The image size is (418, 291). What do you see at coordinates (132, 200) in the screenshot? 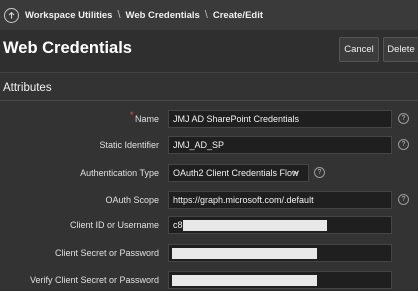
I see `oauth-scope-label: OAuth Scope` at bounding box center [132, 200].